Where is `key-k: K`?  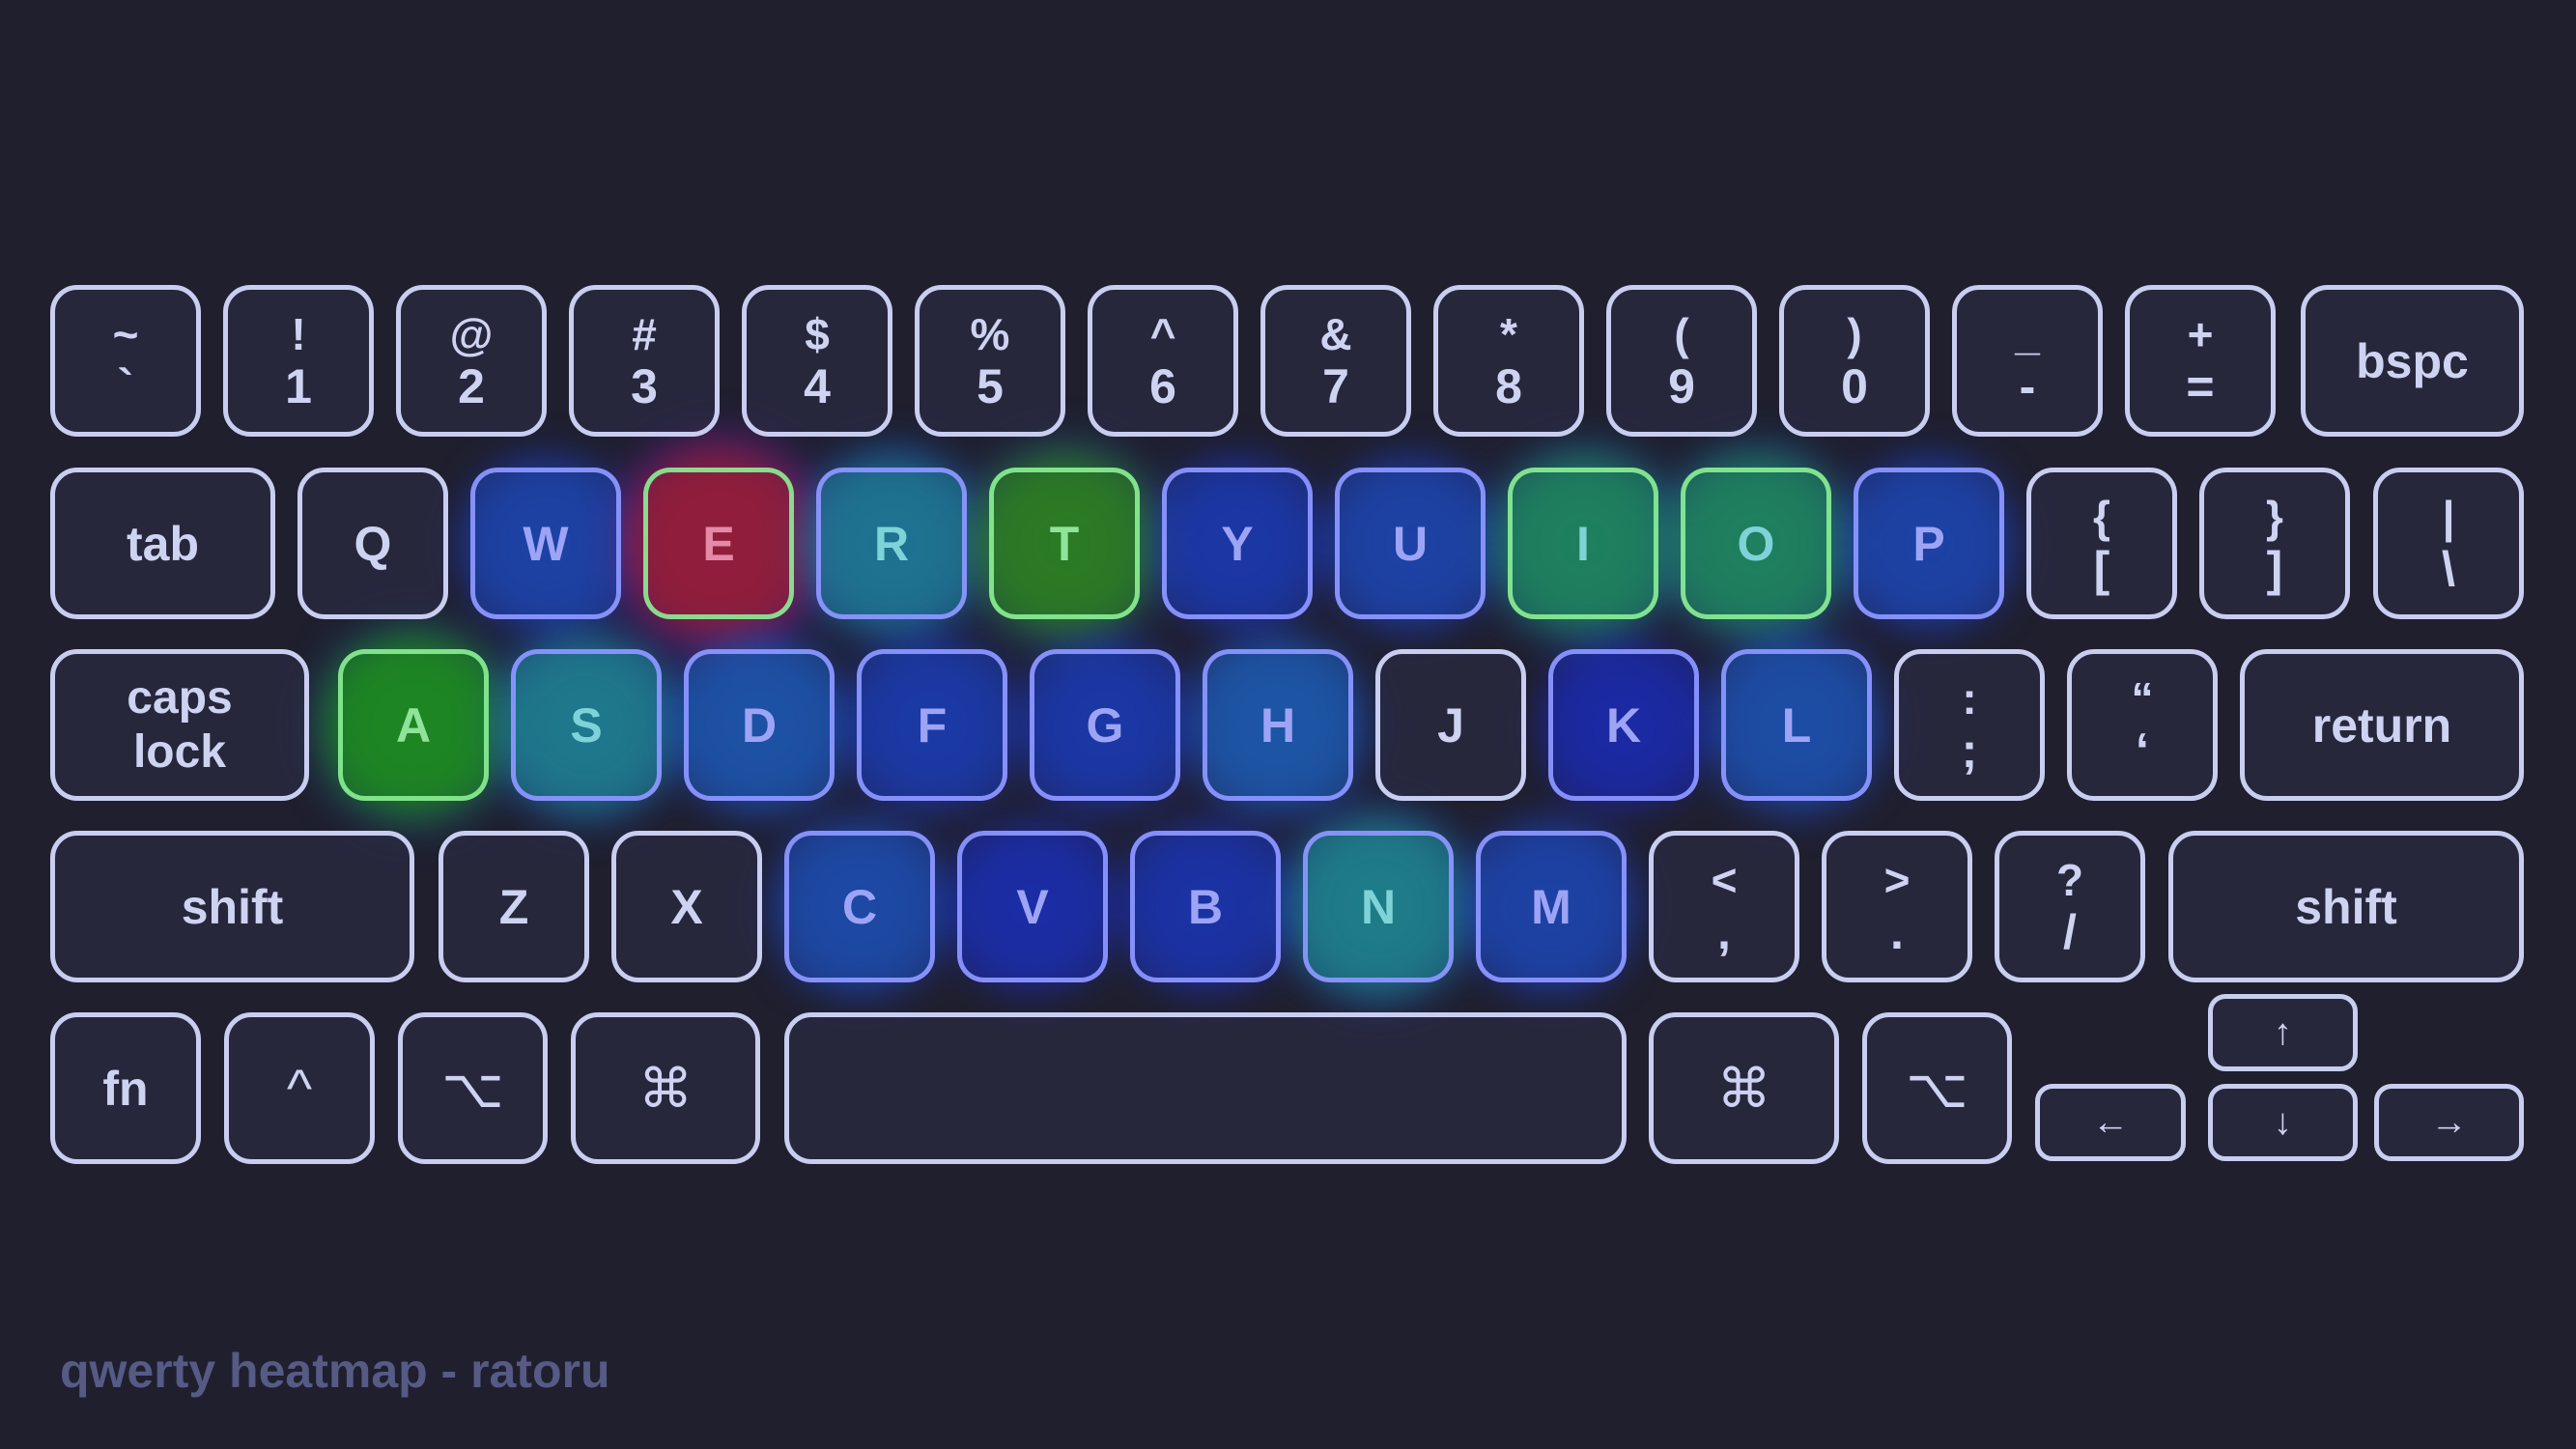
key-k: K is located at coordinates (1623, 725).